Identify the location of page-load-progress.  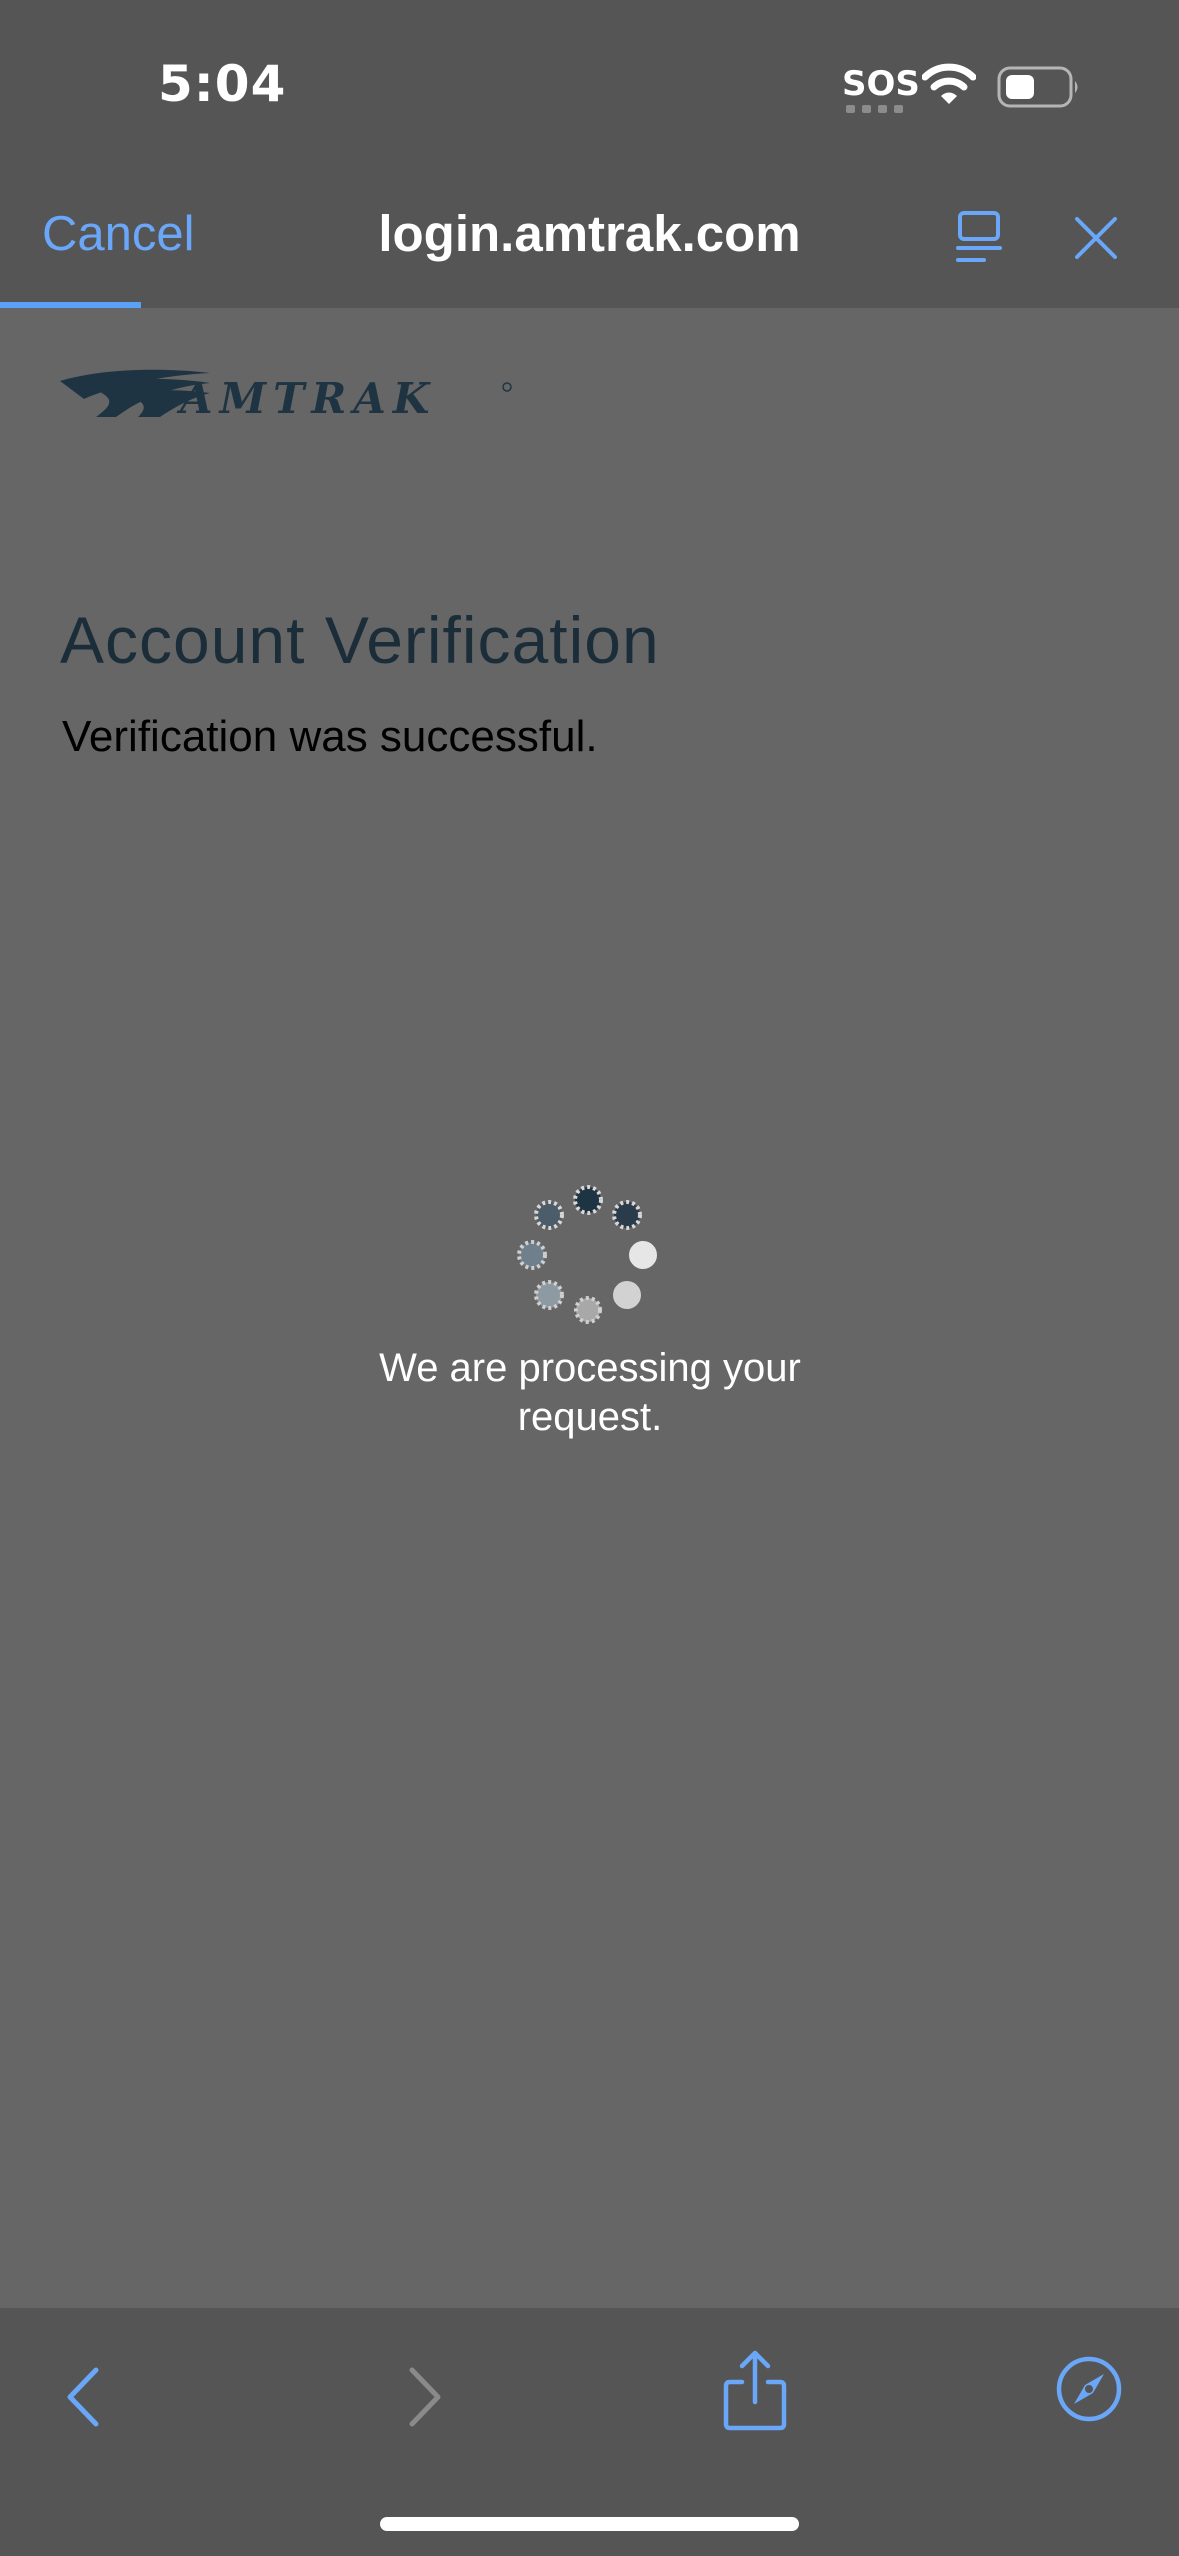
(70, 305).